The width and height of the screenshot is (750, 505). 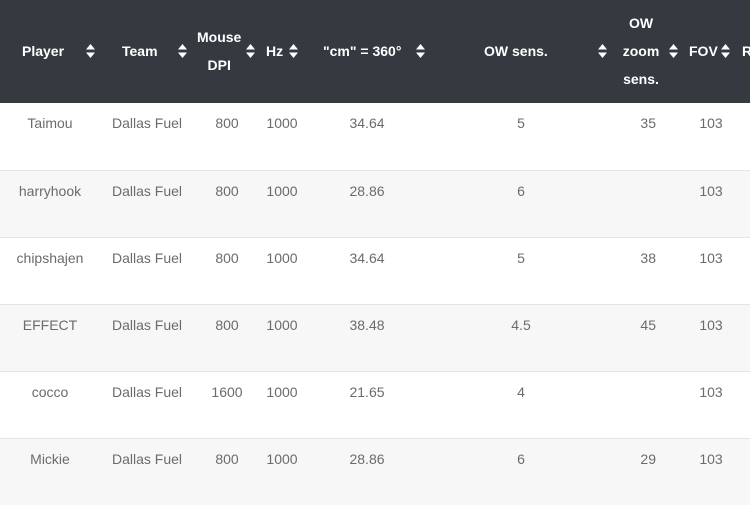 What do you see at coordinates (375, 337) in the screenshot?
I see `table-row: EFFECT Dallas Fuel 800 1000 38.48 4.5 45 103` at bounding box center [375, 337].